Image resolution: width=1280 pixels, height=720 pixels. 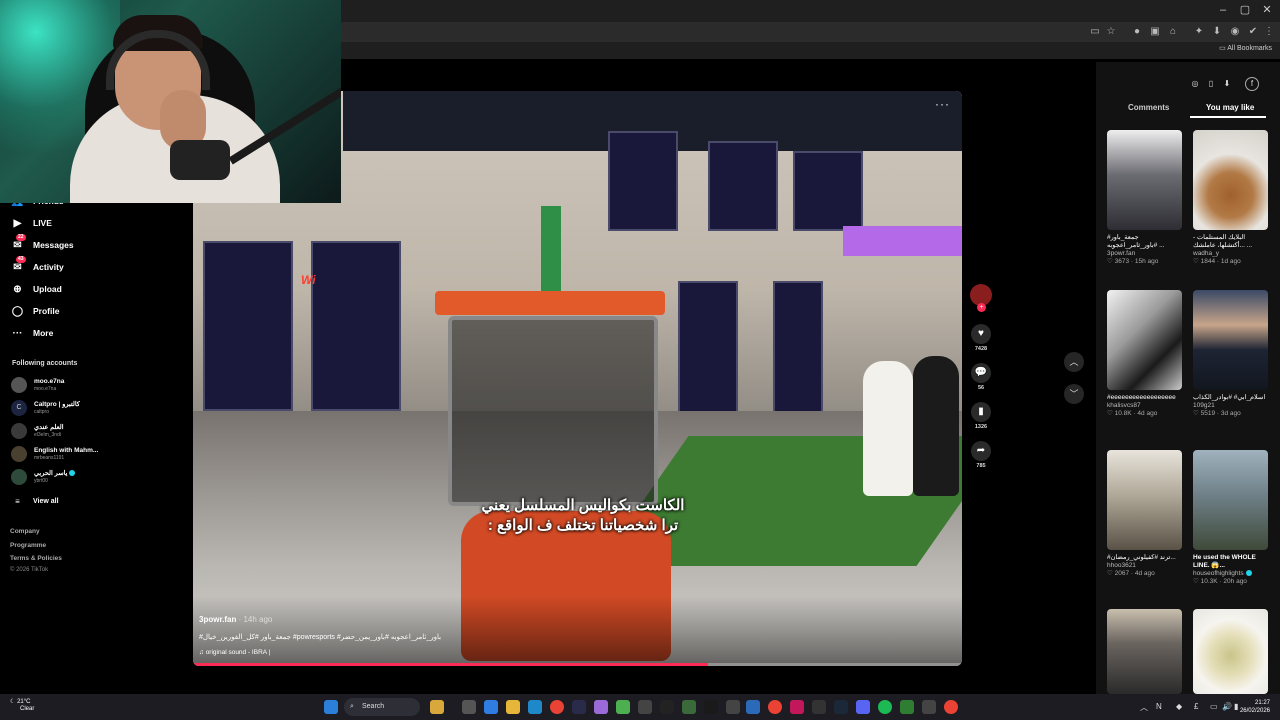 I want to click on view-all-button: ≡ View all, so click(x=34, y=501).